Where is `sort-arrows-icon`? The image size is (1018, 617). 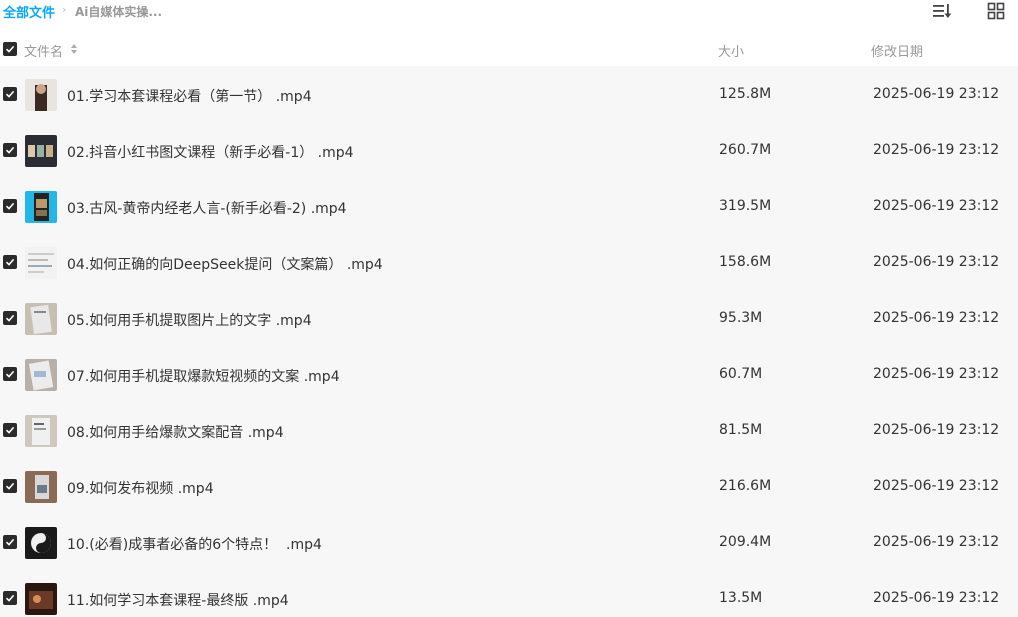 sort-arrows-icon is located at coordinates (74, 48).